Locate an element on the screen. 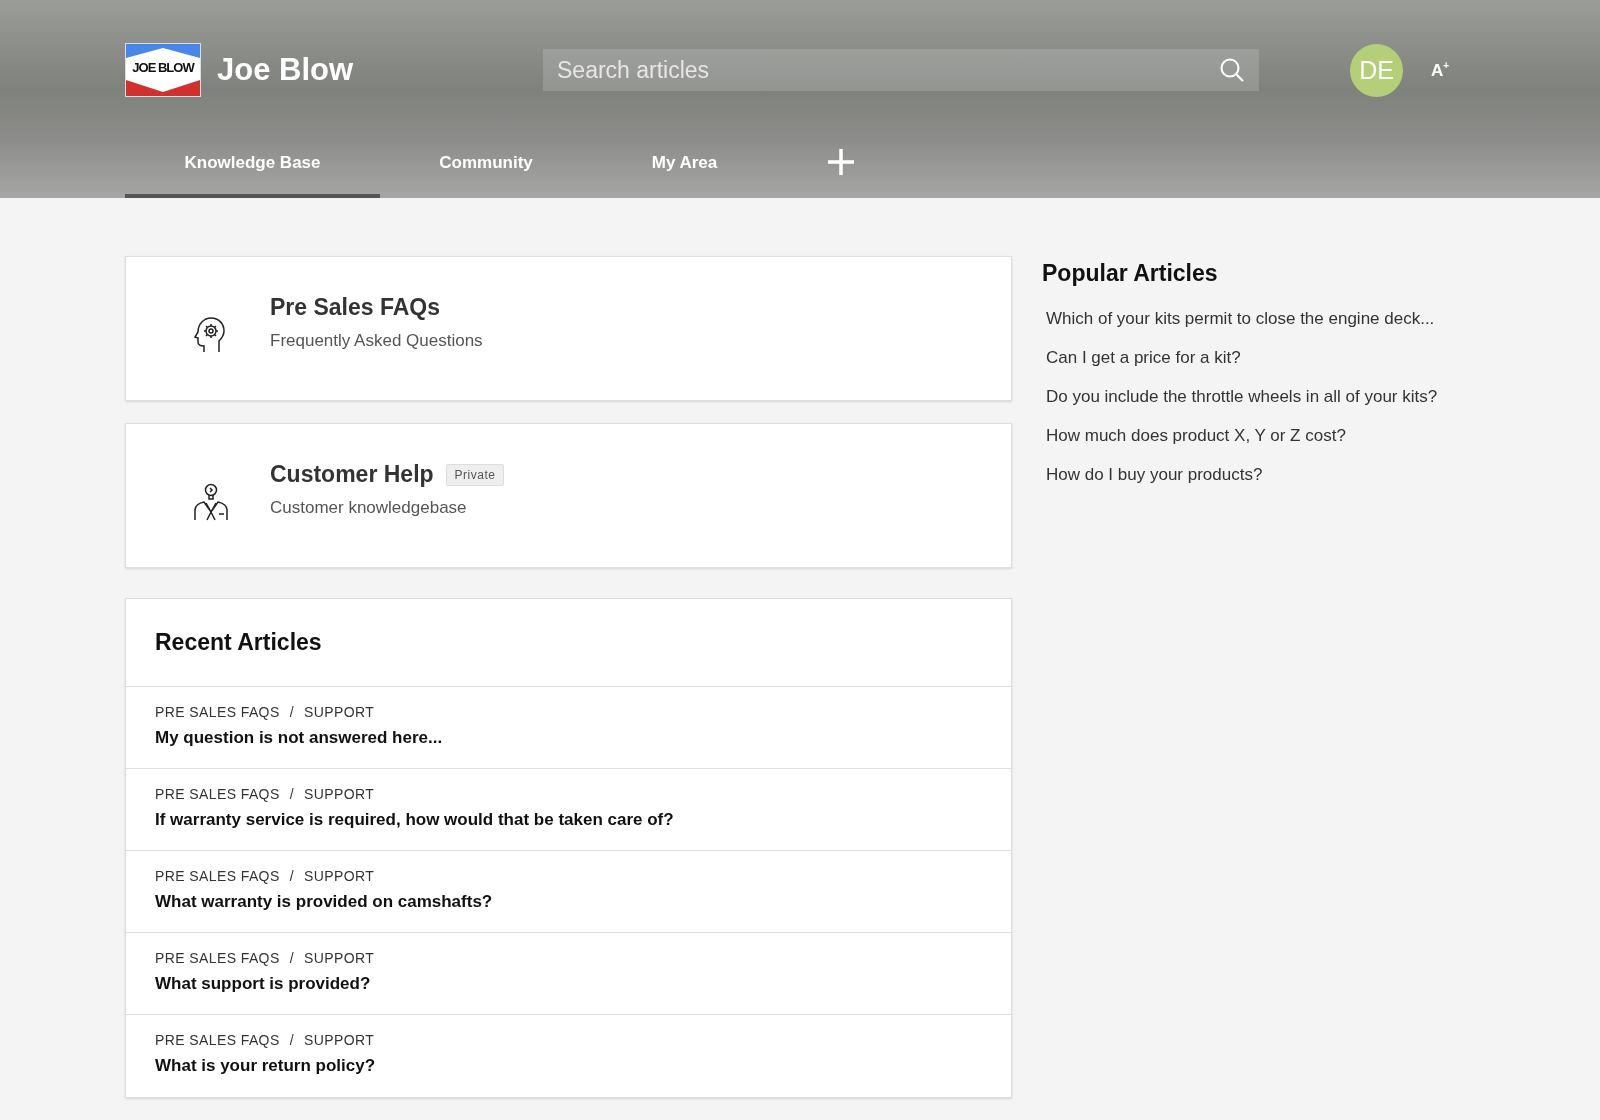 This screenshot has width=1600, height=1120. category-title: Customer Help is located at coordinates (352, 474).